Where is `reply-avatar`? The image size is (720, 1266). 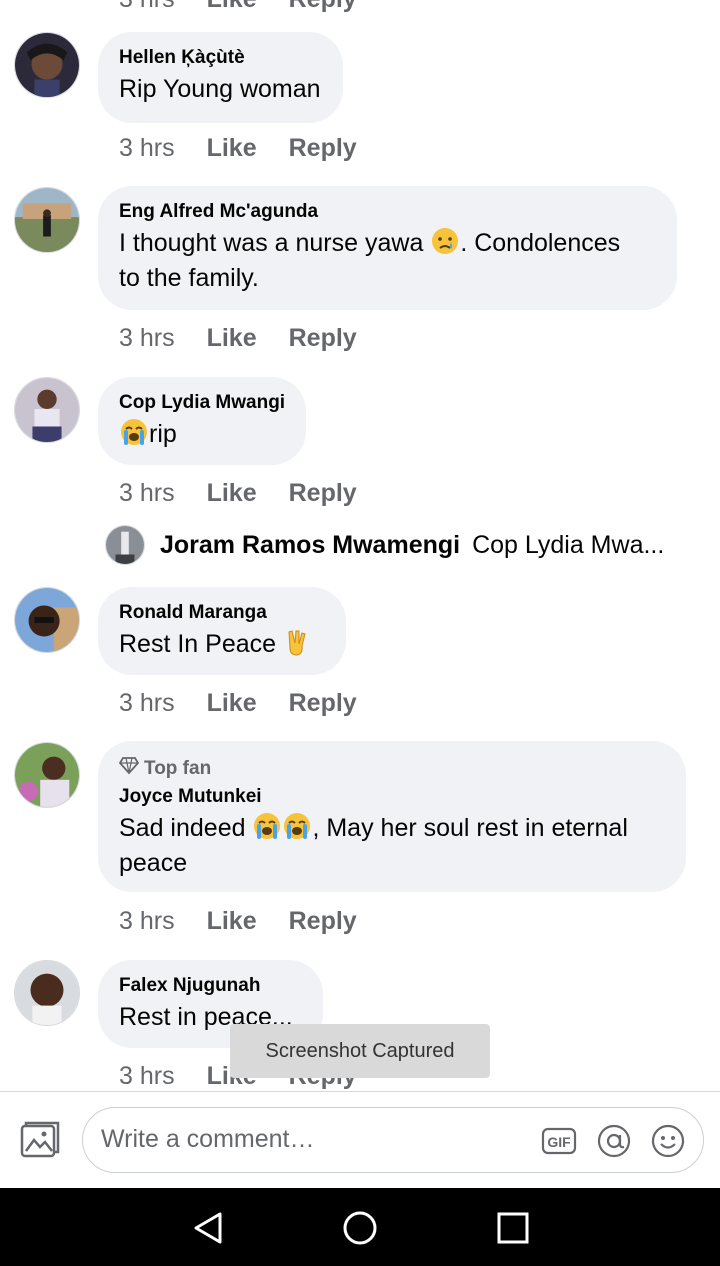 reply-avatar is located at coordinates (125, 545).